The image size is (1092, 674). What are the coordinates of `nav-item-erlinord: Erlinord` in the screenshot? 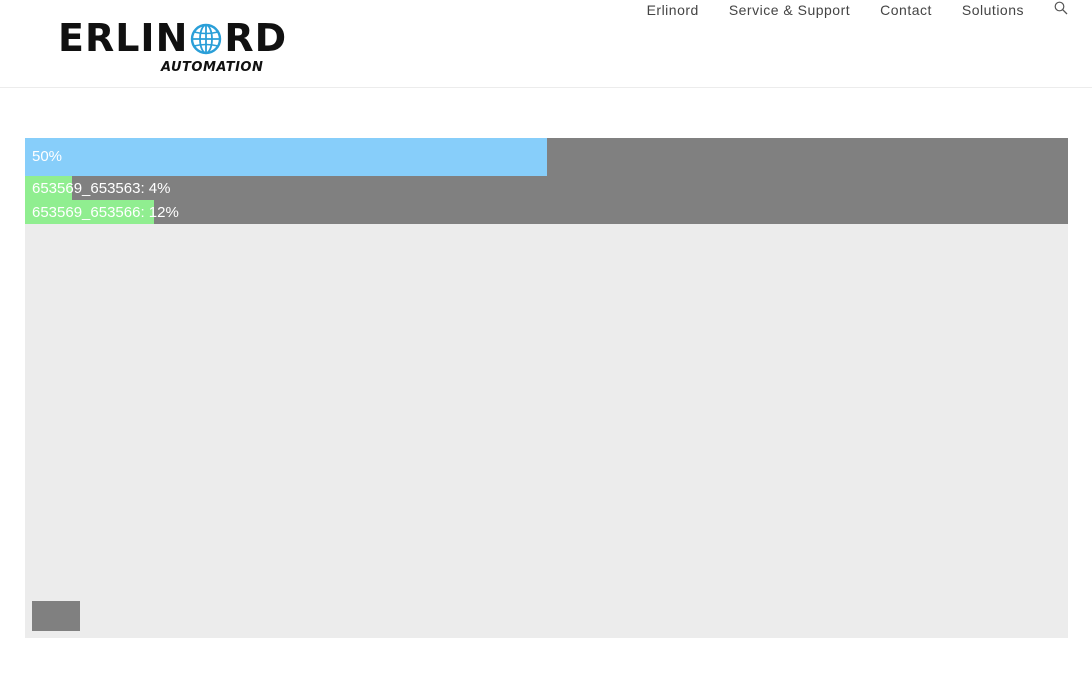 It's located at (673, 10).